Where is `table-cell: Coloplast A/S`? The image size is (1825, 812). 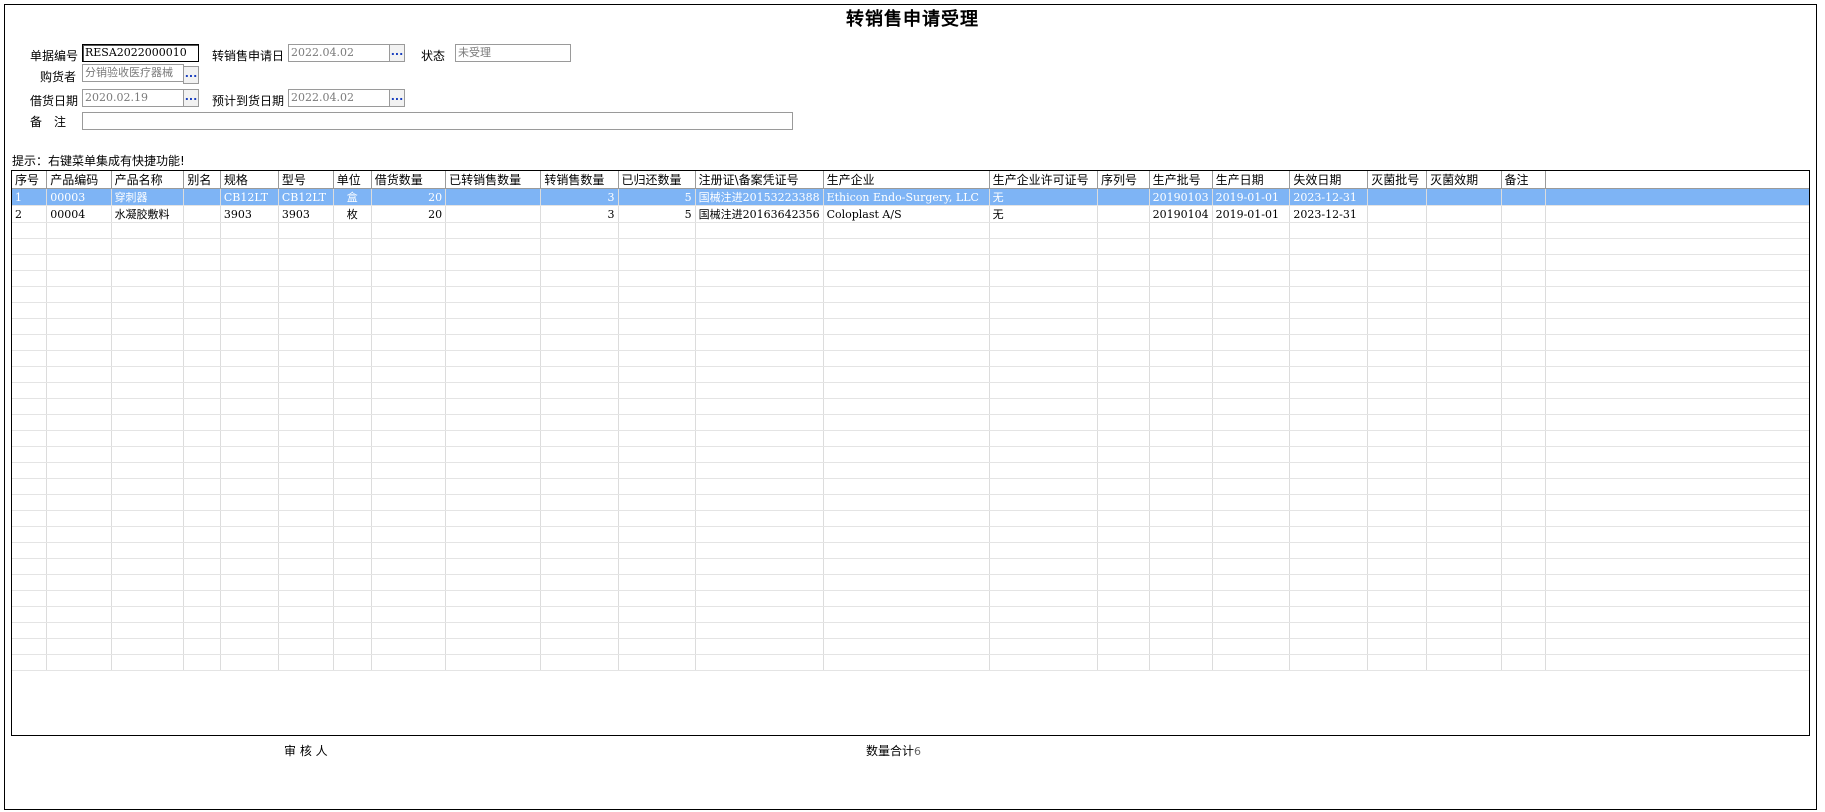 table-cell: Coloplast A/S is located at coordinates (906, 214).